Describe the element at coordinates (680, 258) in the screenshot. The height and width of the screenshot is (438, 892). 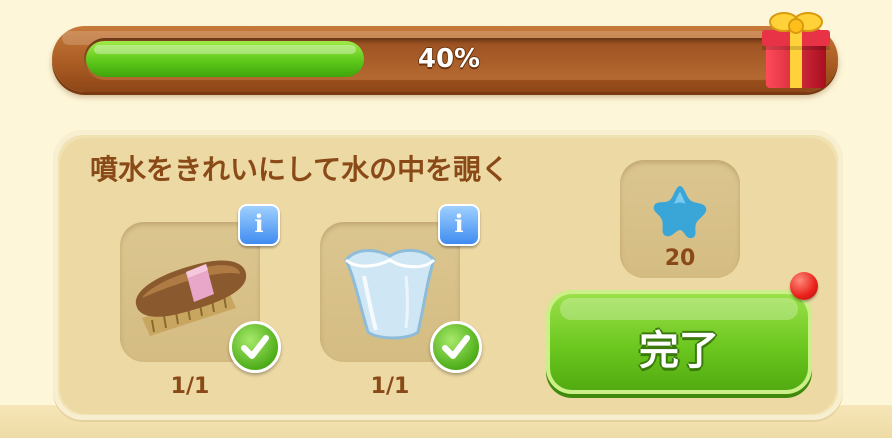
I see `reward-amount: 20` at that location.